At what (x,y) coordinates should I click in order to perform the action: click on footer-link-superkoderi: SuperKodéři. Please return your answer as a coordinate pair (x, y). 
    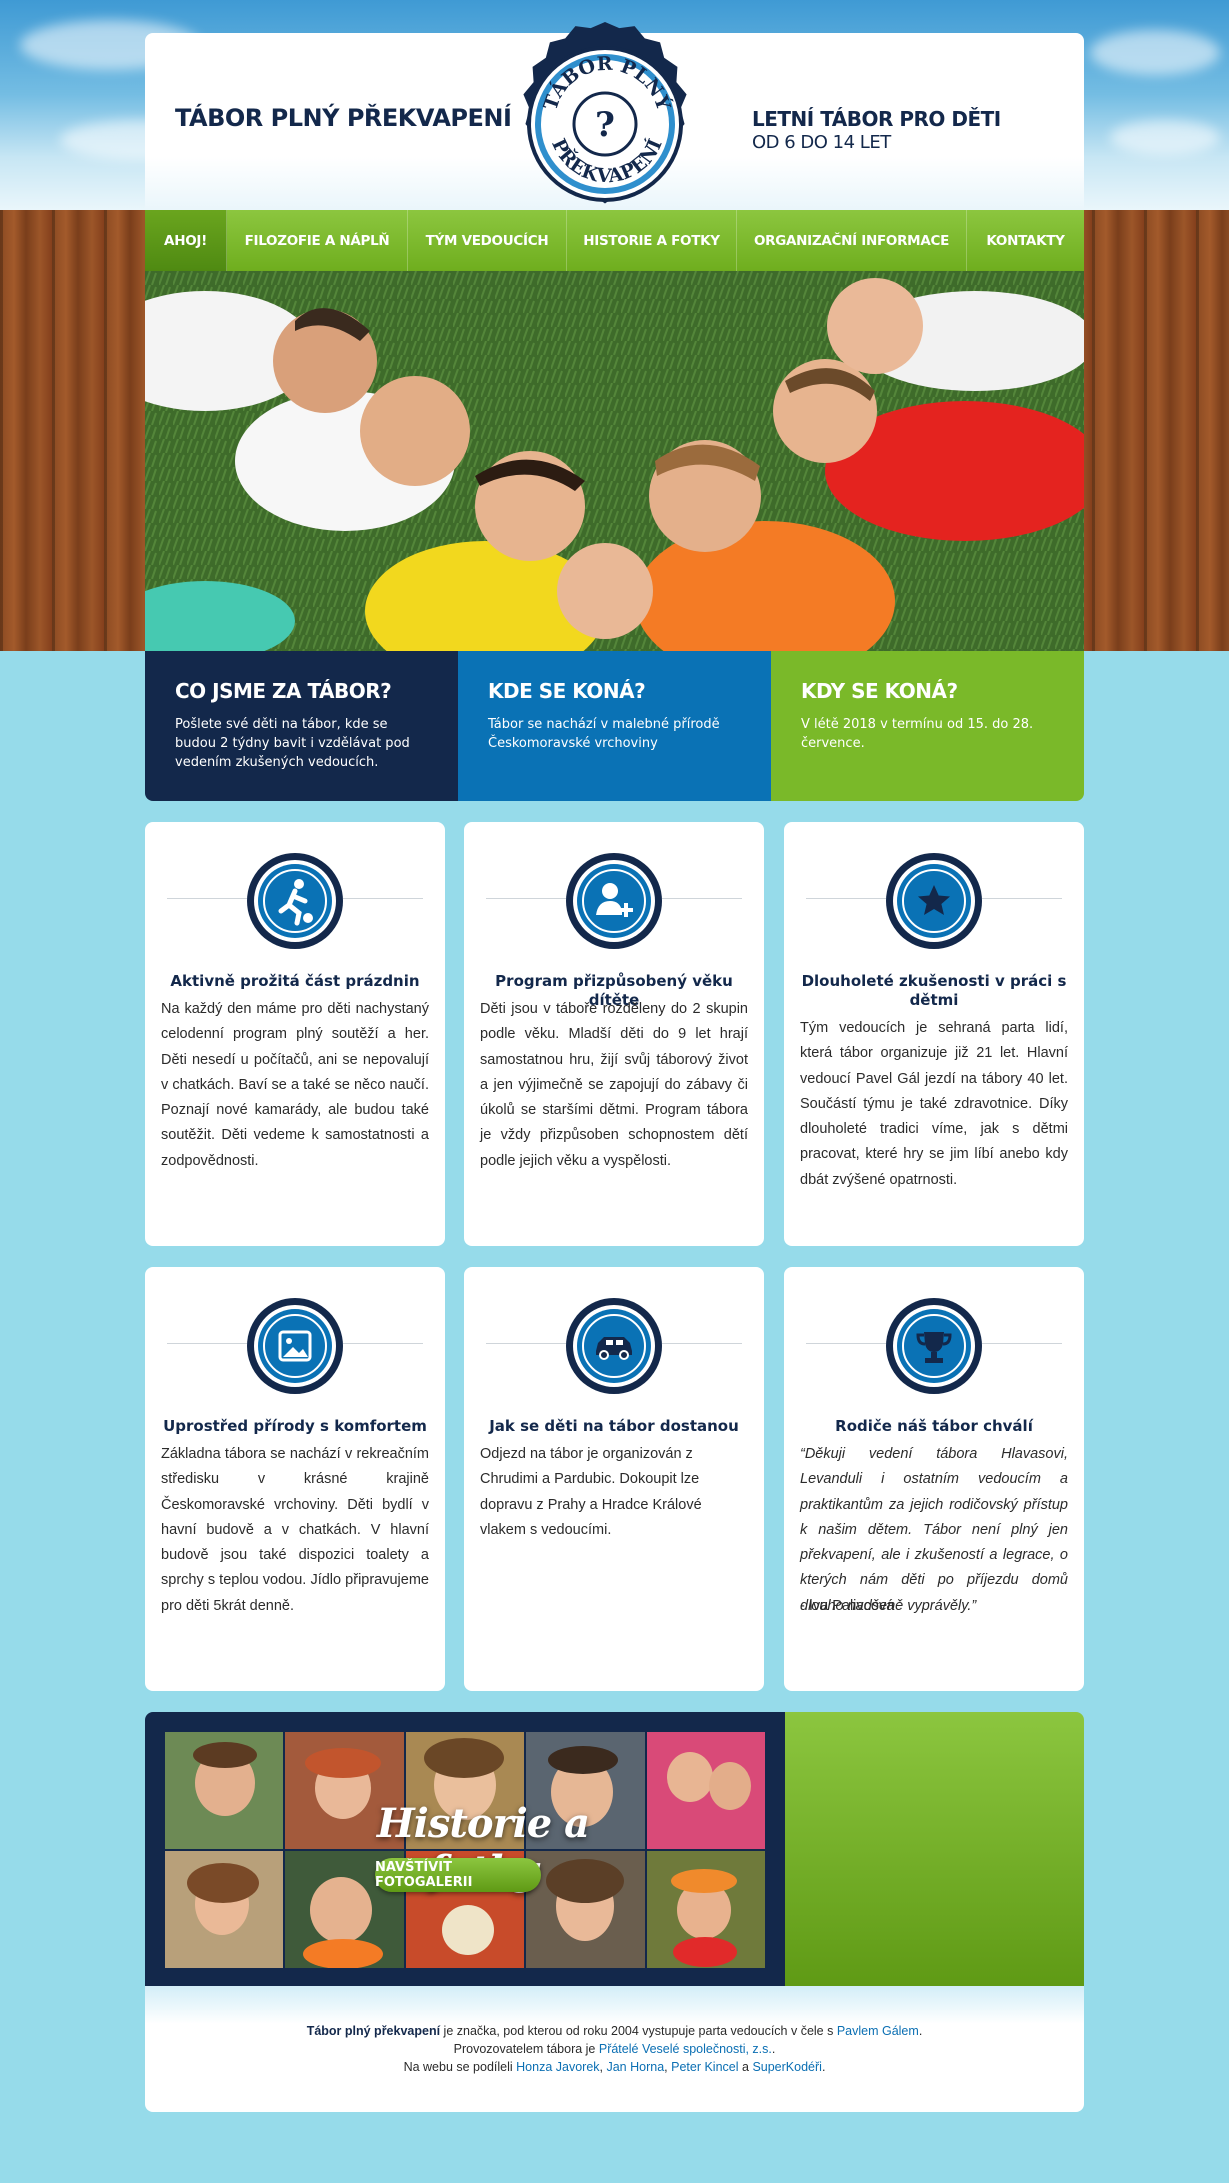
    Looking at the image, I should click on (787, 2067).